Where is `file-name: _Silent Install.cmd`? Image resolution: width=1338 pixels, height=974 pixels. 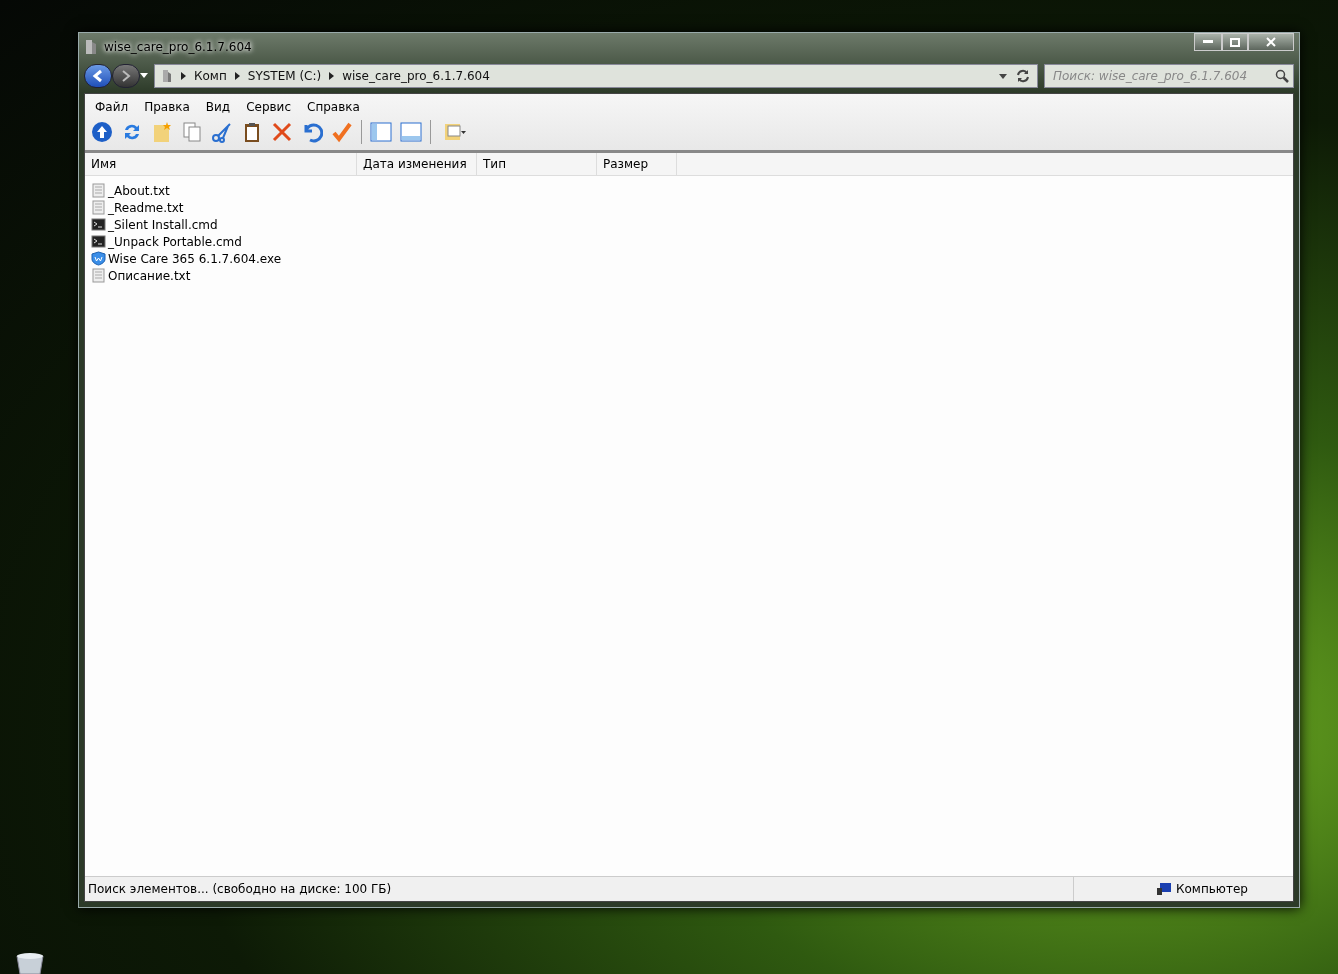 file-name: _Silent Install.cmd is located at coordinates (163, 224).